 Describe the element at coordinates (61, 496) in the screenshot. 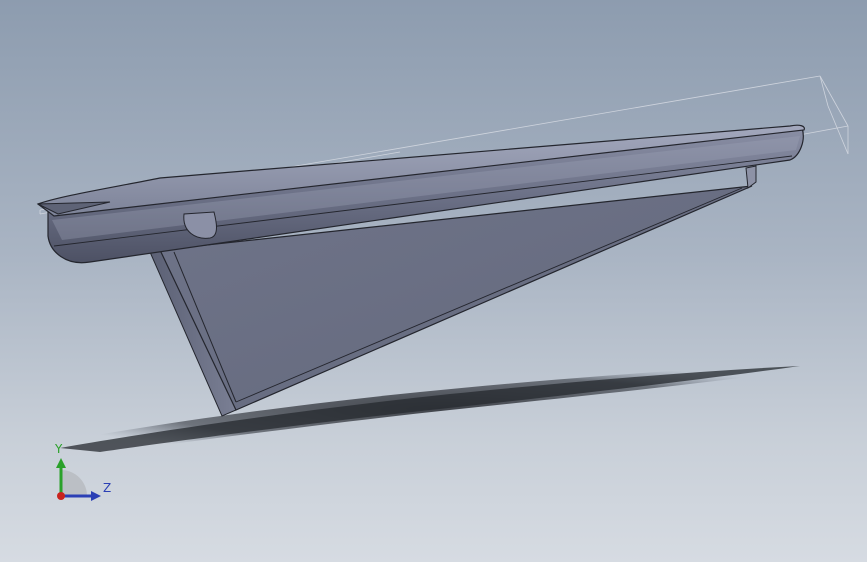

I see `origin-dot-icon` at that location.